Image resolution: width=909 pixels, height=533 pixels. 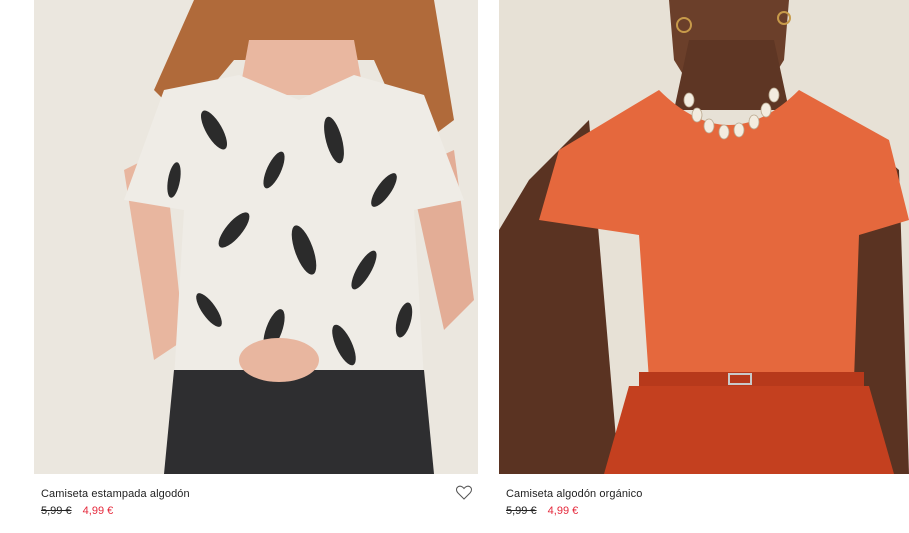 I want to click on product-info: Camiseta estampada algodón 5,99 € 4,99 €, so click(x=256, y=496).